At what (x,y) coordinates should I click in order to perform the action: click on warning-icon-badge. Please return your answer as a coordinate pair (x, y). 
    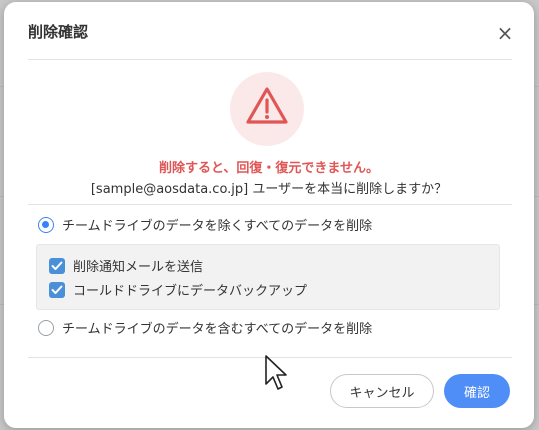
    Looking at the image, I should click on (267, 109).